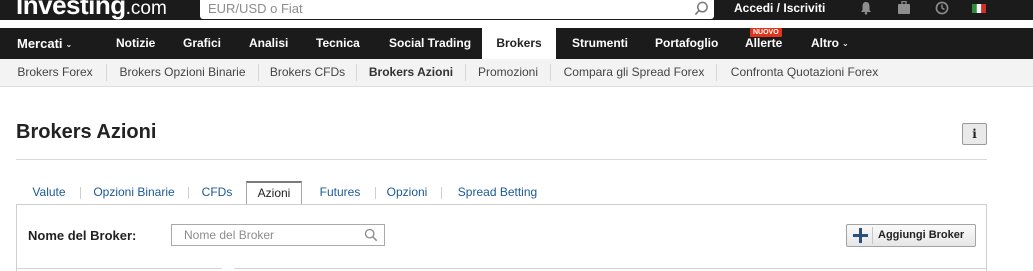  Describe the element at coordinates (82, 235) in the screenshot. I see `broker-name-label: Nome del Broker:` at that location.